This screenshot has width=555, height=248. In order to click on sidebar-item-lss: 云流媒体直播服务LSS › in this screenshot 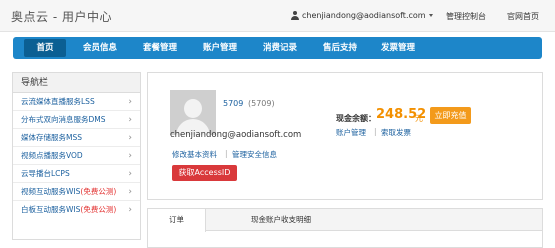, I will do `click(76, 102)`.